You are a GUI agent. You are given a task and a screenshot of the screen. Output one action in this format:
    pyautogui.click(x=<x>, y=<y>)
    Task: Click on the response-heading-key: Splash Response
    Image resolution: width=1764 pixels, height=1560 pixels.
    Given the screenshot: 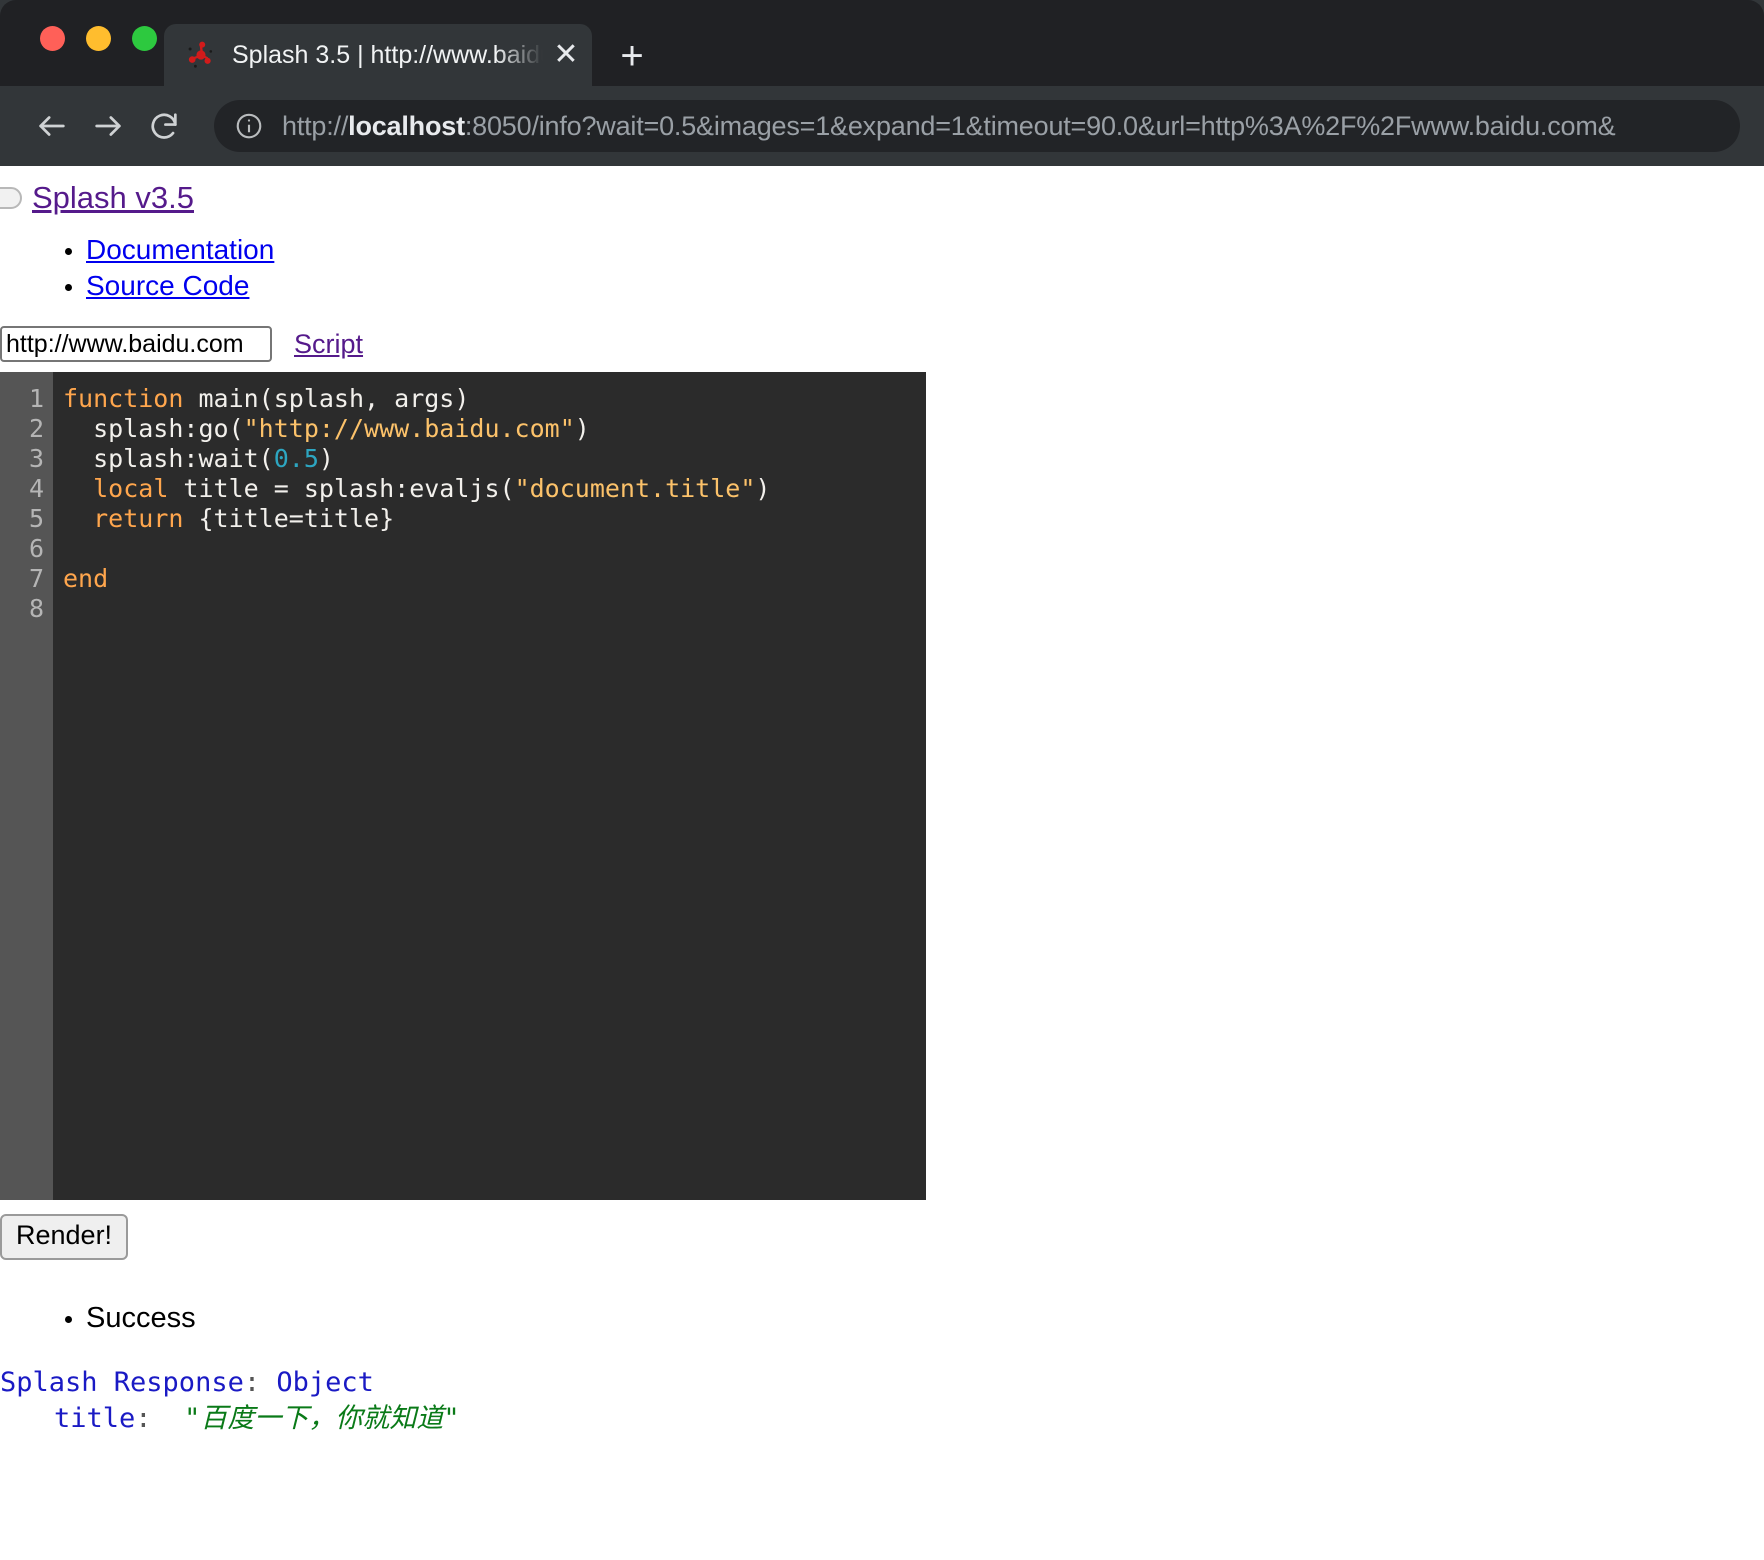 What is the action you would take?
    pyautogui.click(x=122, y=1382)
    